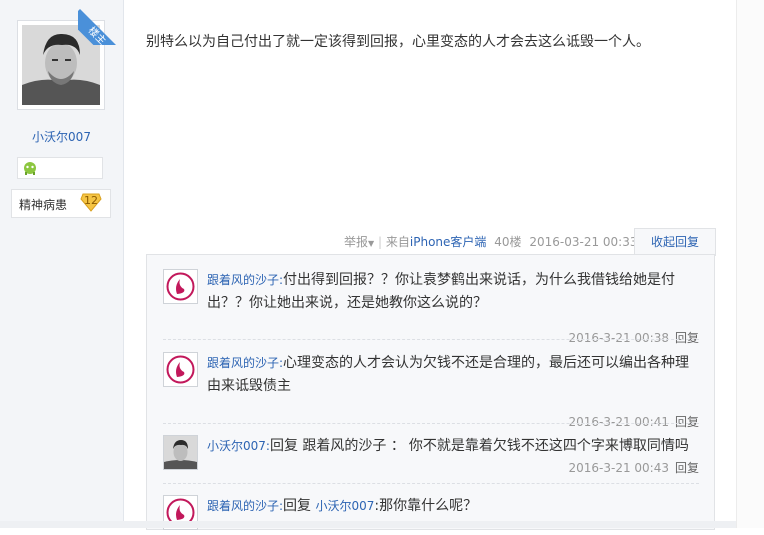  I want to click on op-ribbon: 楼主, so click(100, 22).